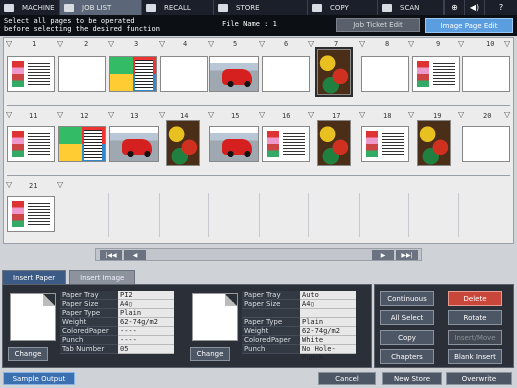 This screenshot has width=517, height=388. What do you see at coordinates (336, 44) in the screenshot?
I see `page-number: 7` at bounding box center [336, 44].